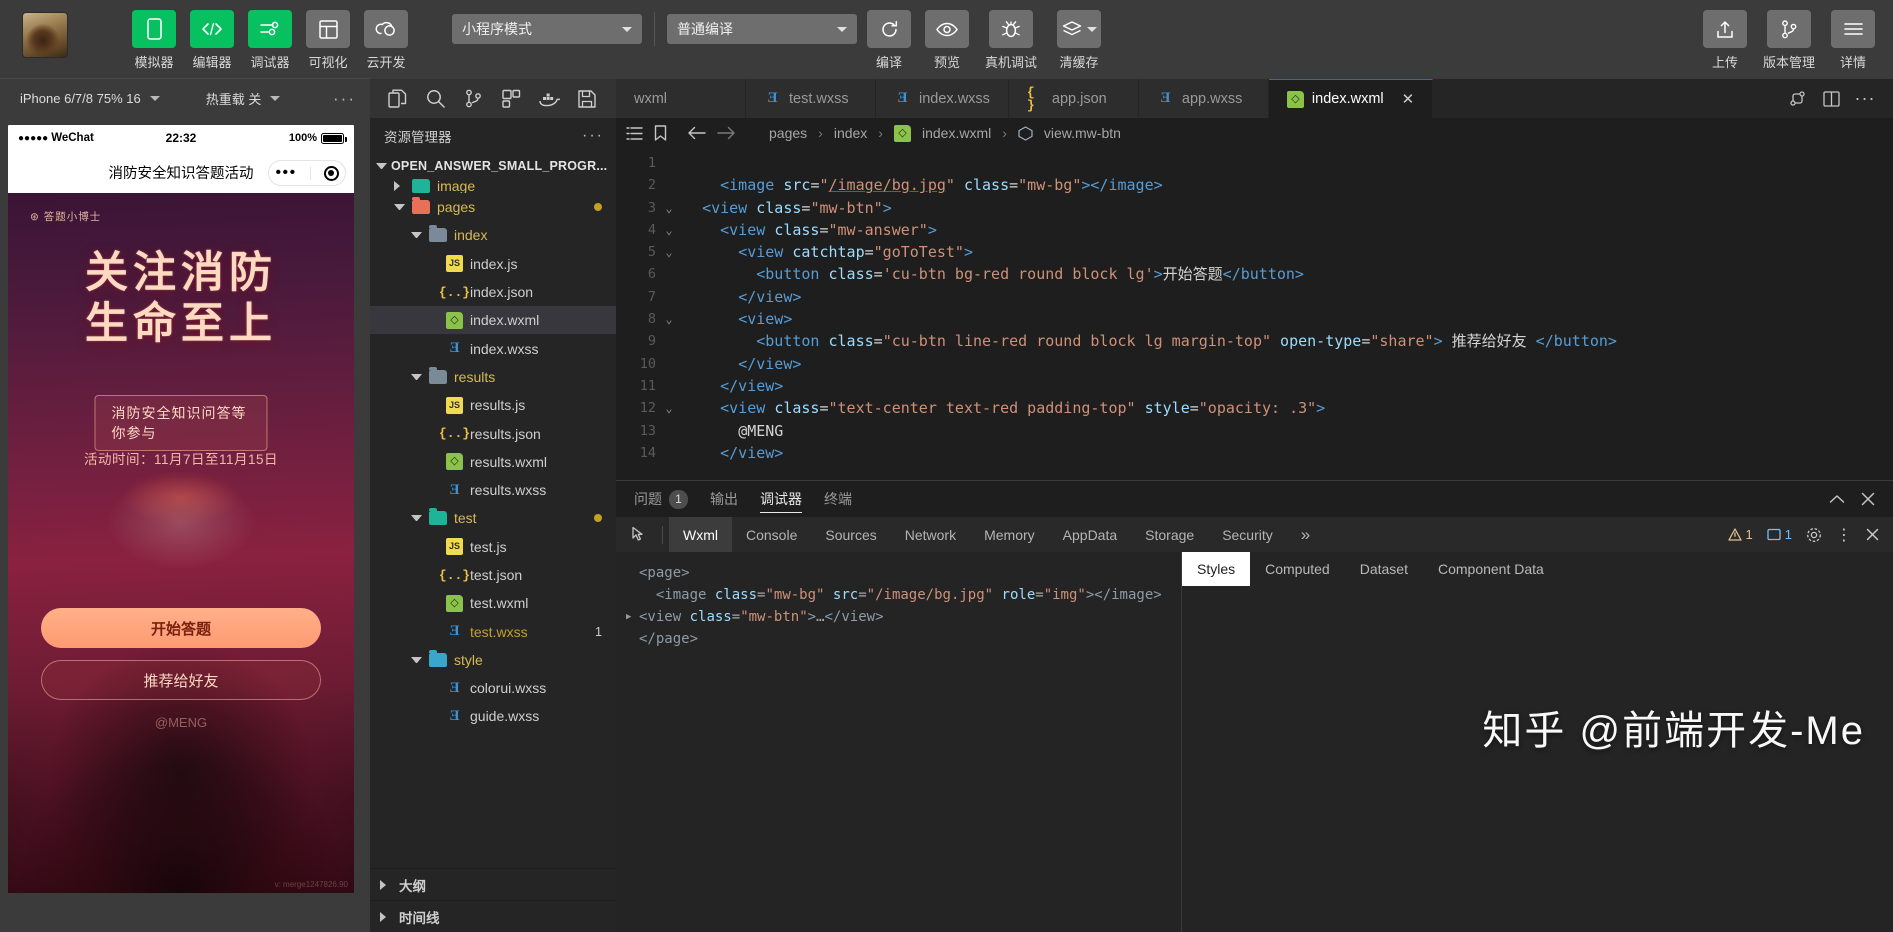 The height and width of the screenshot is (932, 1893). Describe the element at coordinates (1082, 133) in the screenshot. I see `breadcrumb-item-symbol: view.mw-btn` at that location.